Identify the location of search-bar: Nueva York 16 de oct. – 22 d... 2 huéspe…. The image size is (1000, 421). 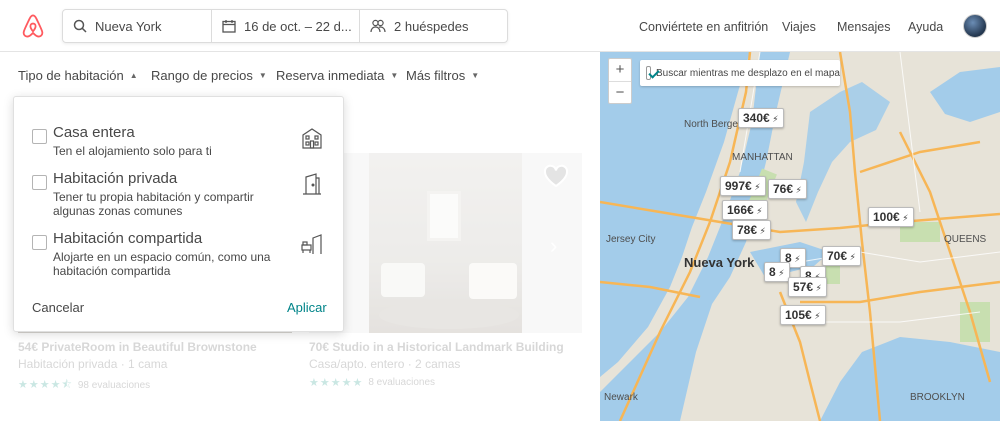
(285, 26).